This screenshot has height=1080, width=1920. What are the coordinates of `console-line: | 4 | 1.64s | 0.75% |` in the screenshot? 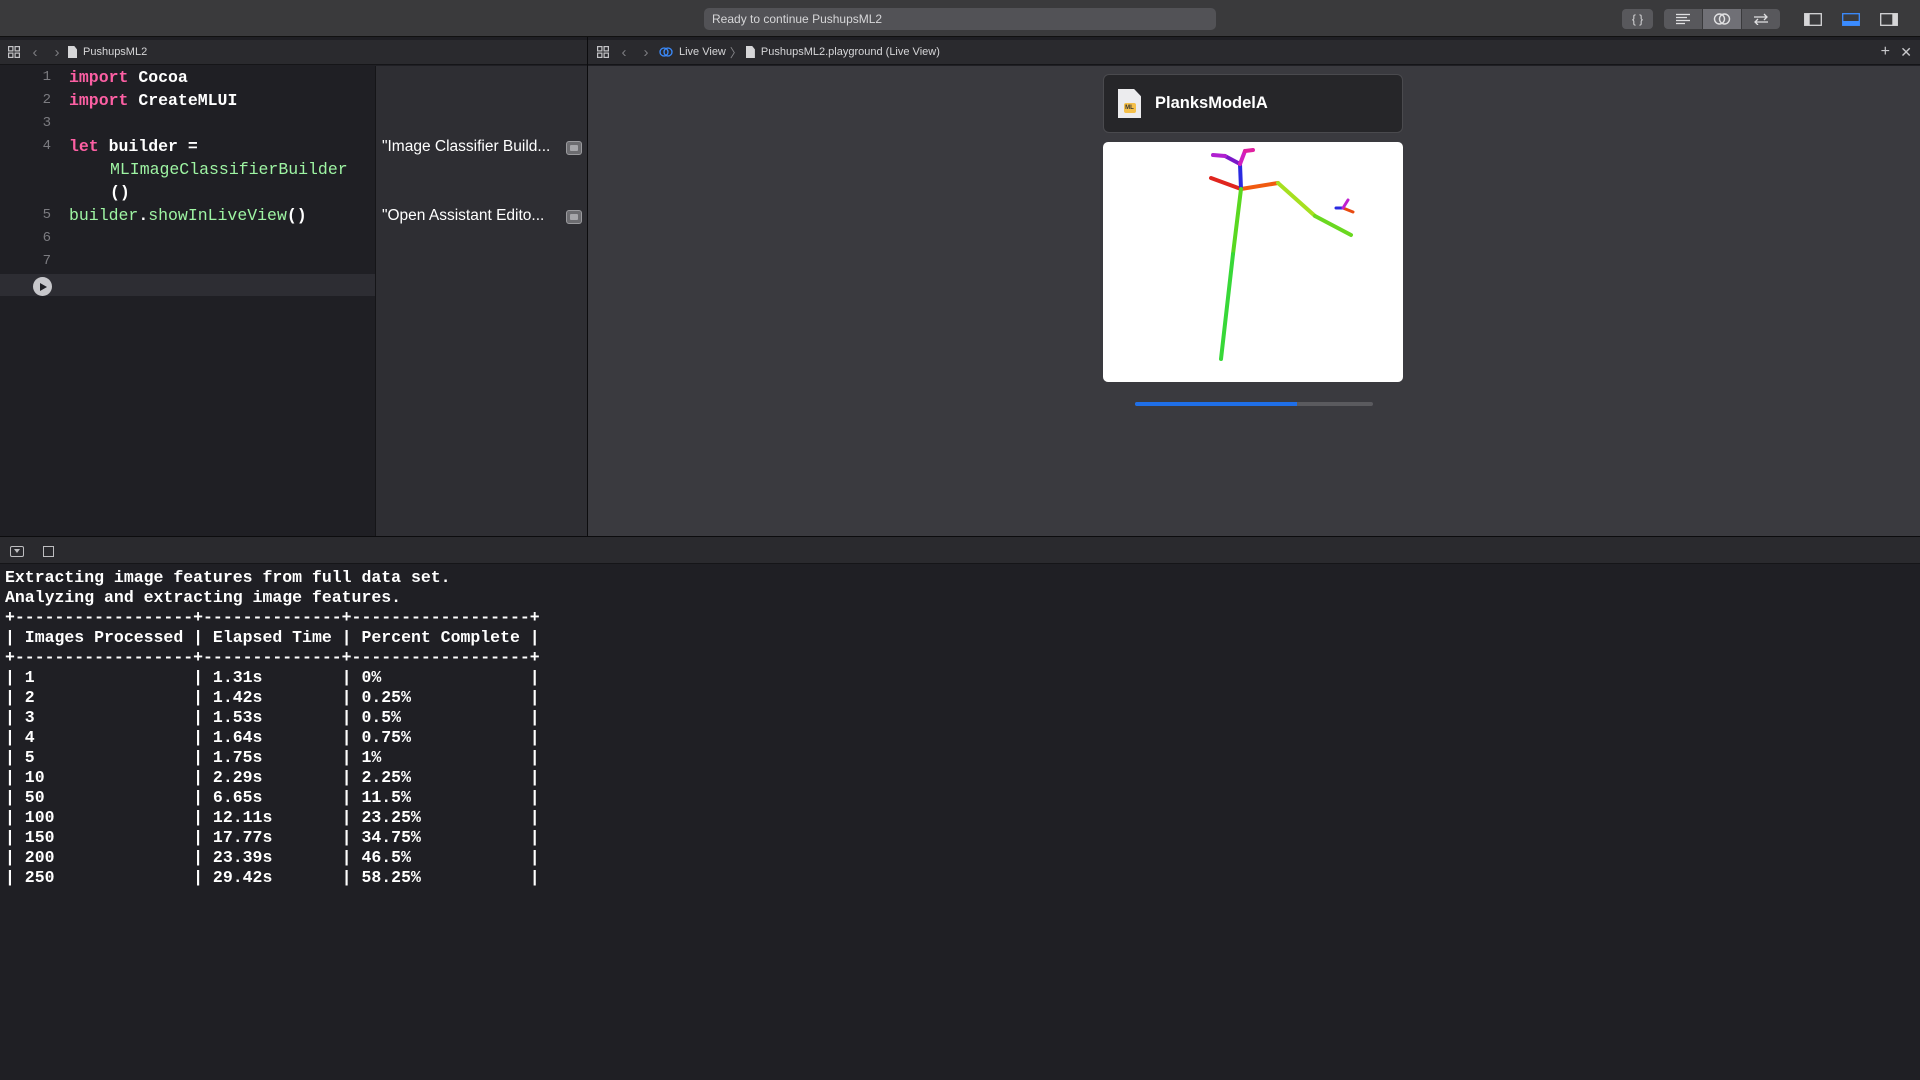 It's located at (272, 737).